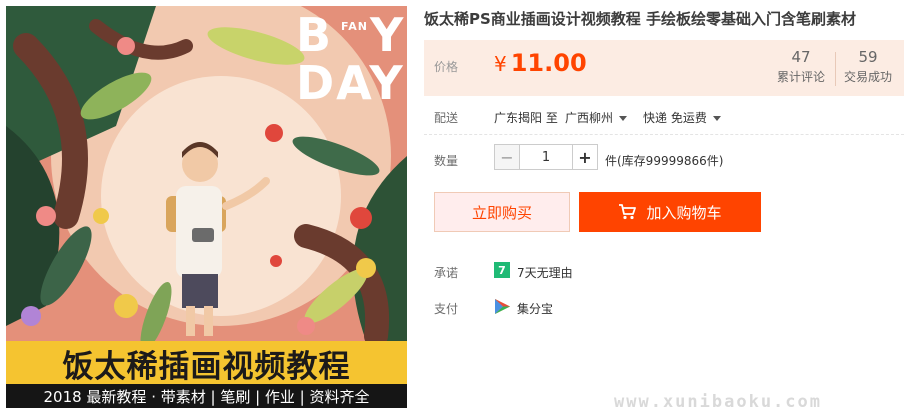  I want to click on payment-text: 集分宝, so click(535, 309).